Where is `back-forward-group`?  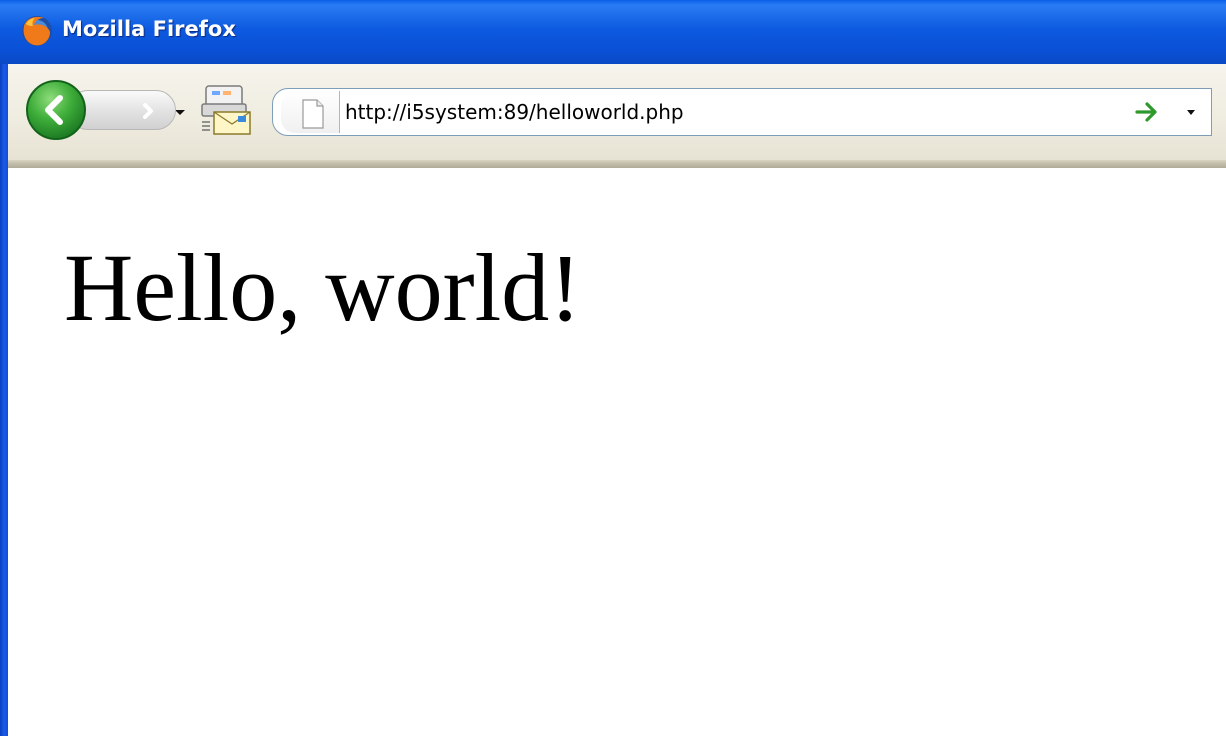
back-forward-group is located at coordinates (102, 110).